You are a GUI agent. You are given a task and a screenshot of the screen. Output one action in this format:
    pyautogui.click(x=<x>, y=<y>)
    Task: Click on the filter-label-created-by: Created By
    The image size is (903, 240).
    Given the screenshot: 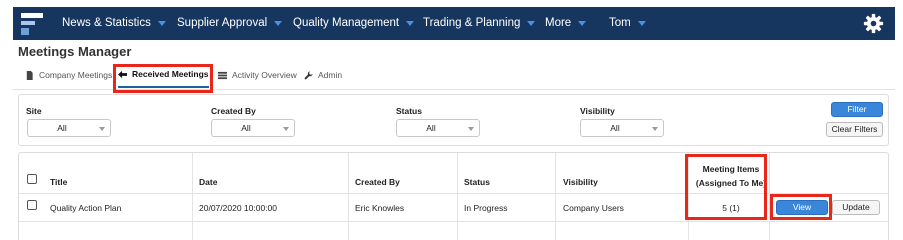 What is the action you would take?
    pyautogui.click(x=233, y=111)
    